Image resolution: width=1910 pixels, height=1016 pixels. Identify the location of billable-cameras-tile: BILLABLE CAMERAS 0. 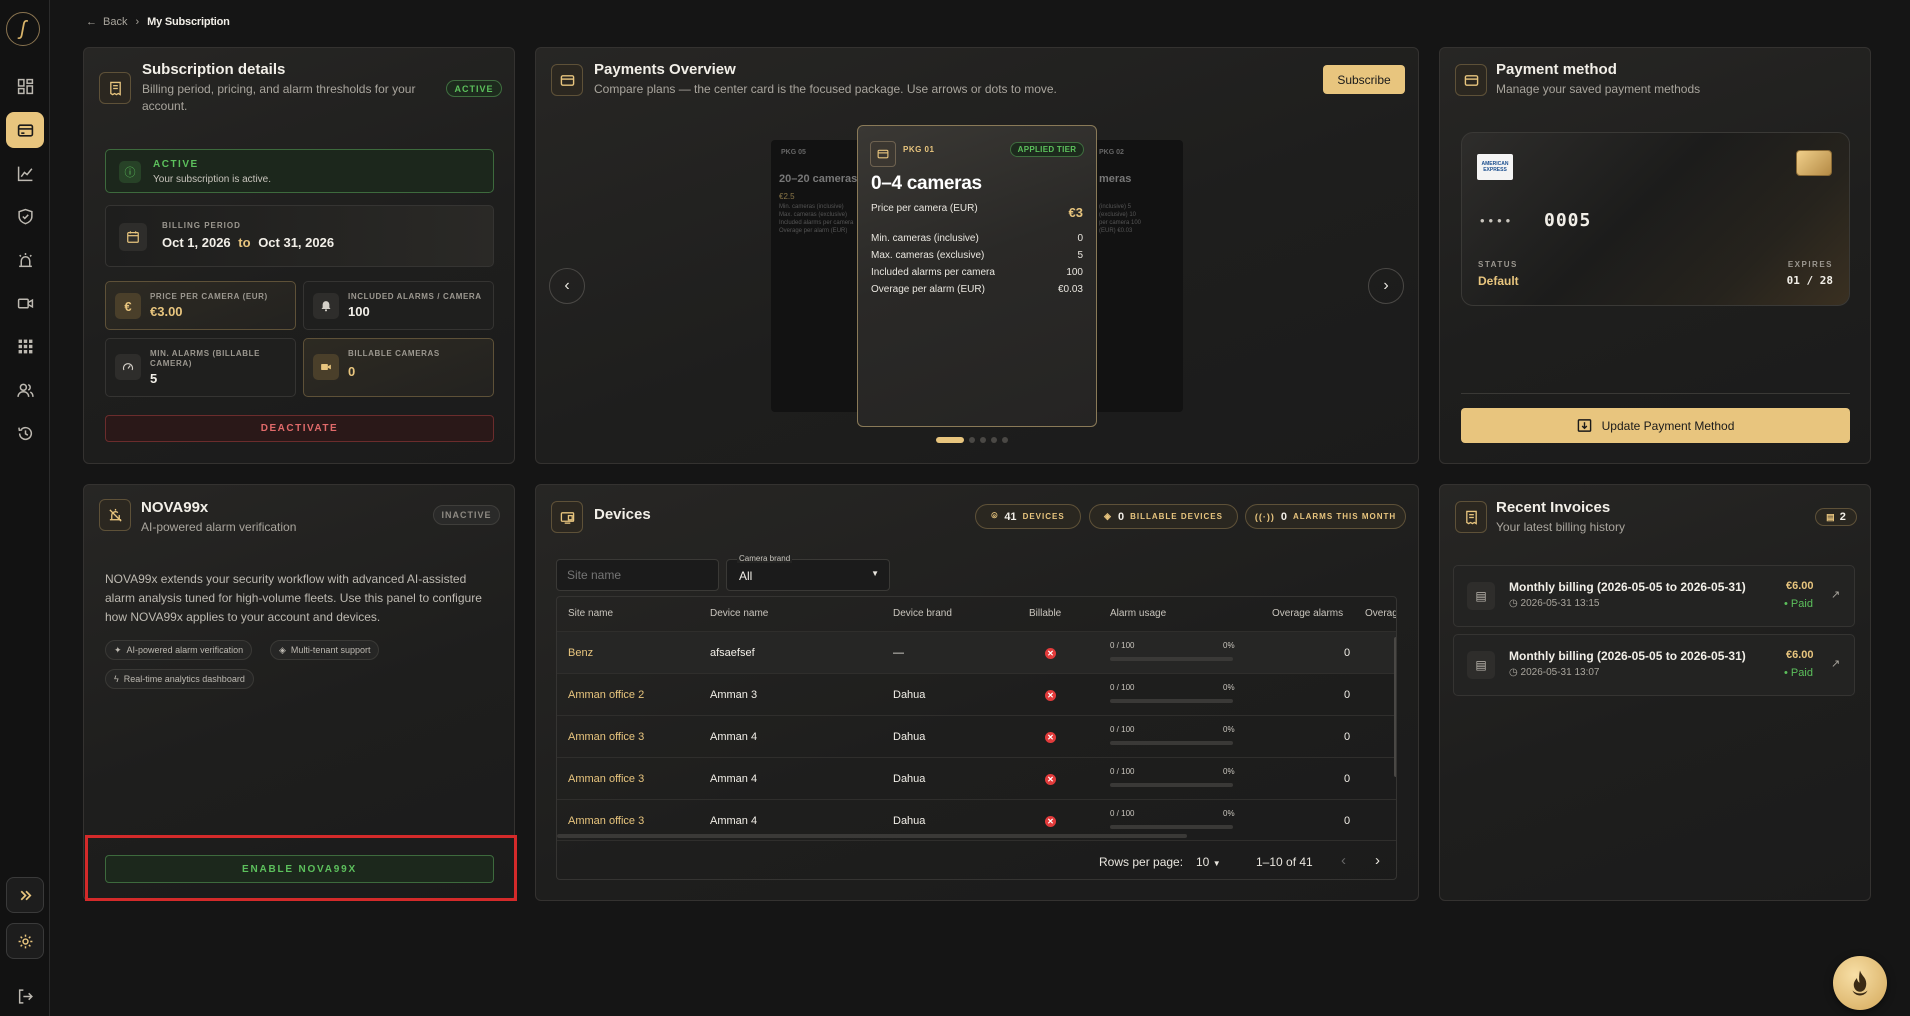
(398, 367).